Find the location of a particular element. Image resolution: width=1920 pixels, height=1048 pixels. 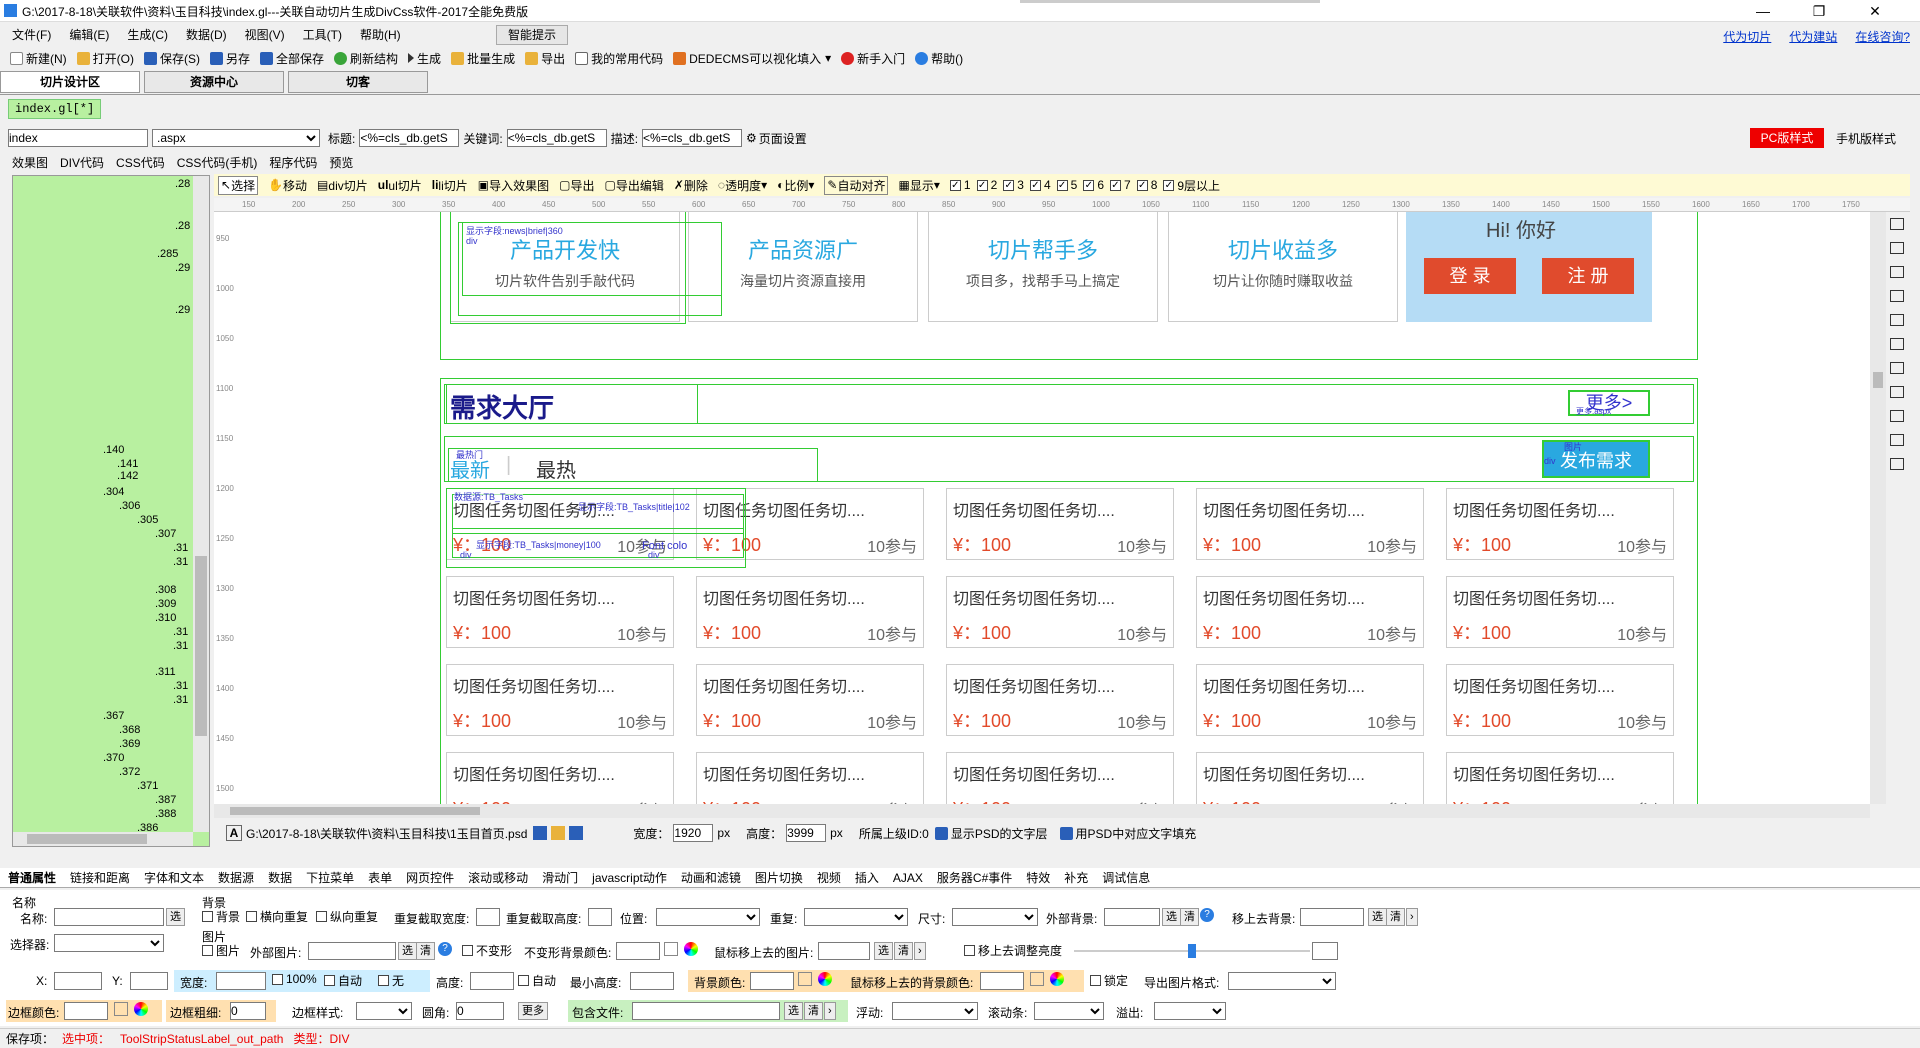

tree-node: .308 is located at coordinates (165, 590).